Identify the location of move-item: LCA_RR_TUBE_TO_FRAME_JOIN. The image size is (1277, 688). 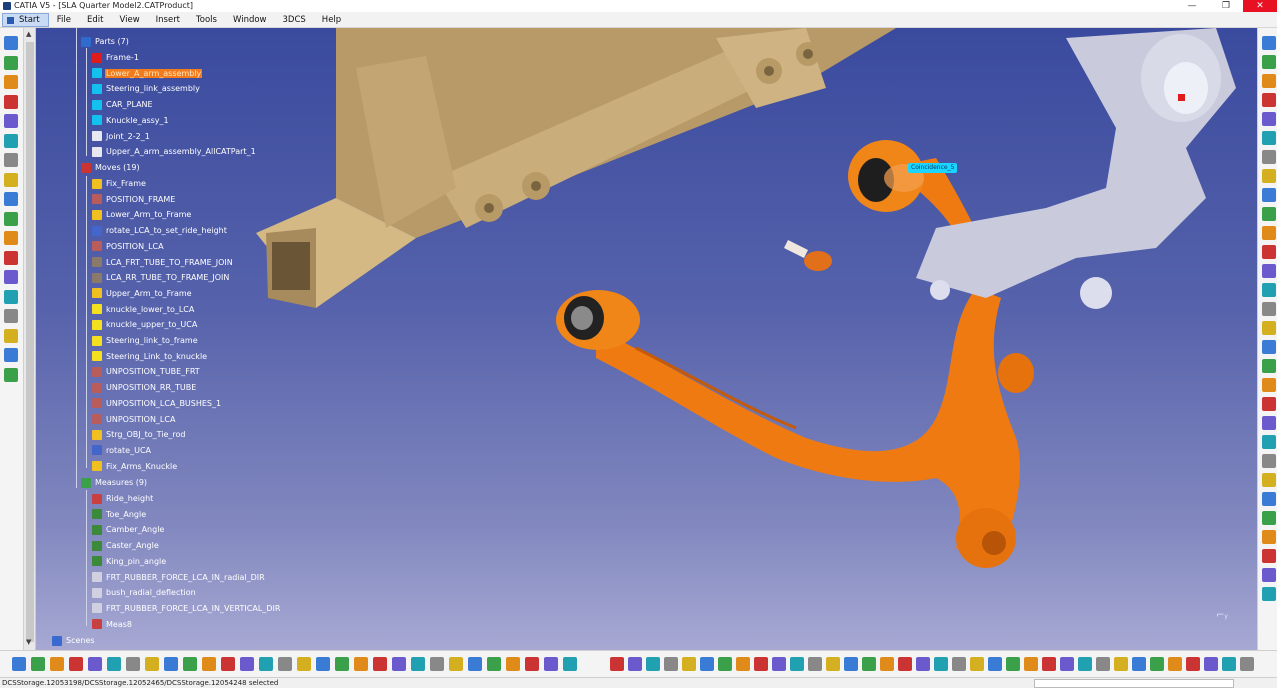
(161, 277).